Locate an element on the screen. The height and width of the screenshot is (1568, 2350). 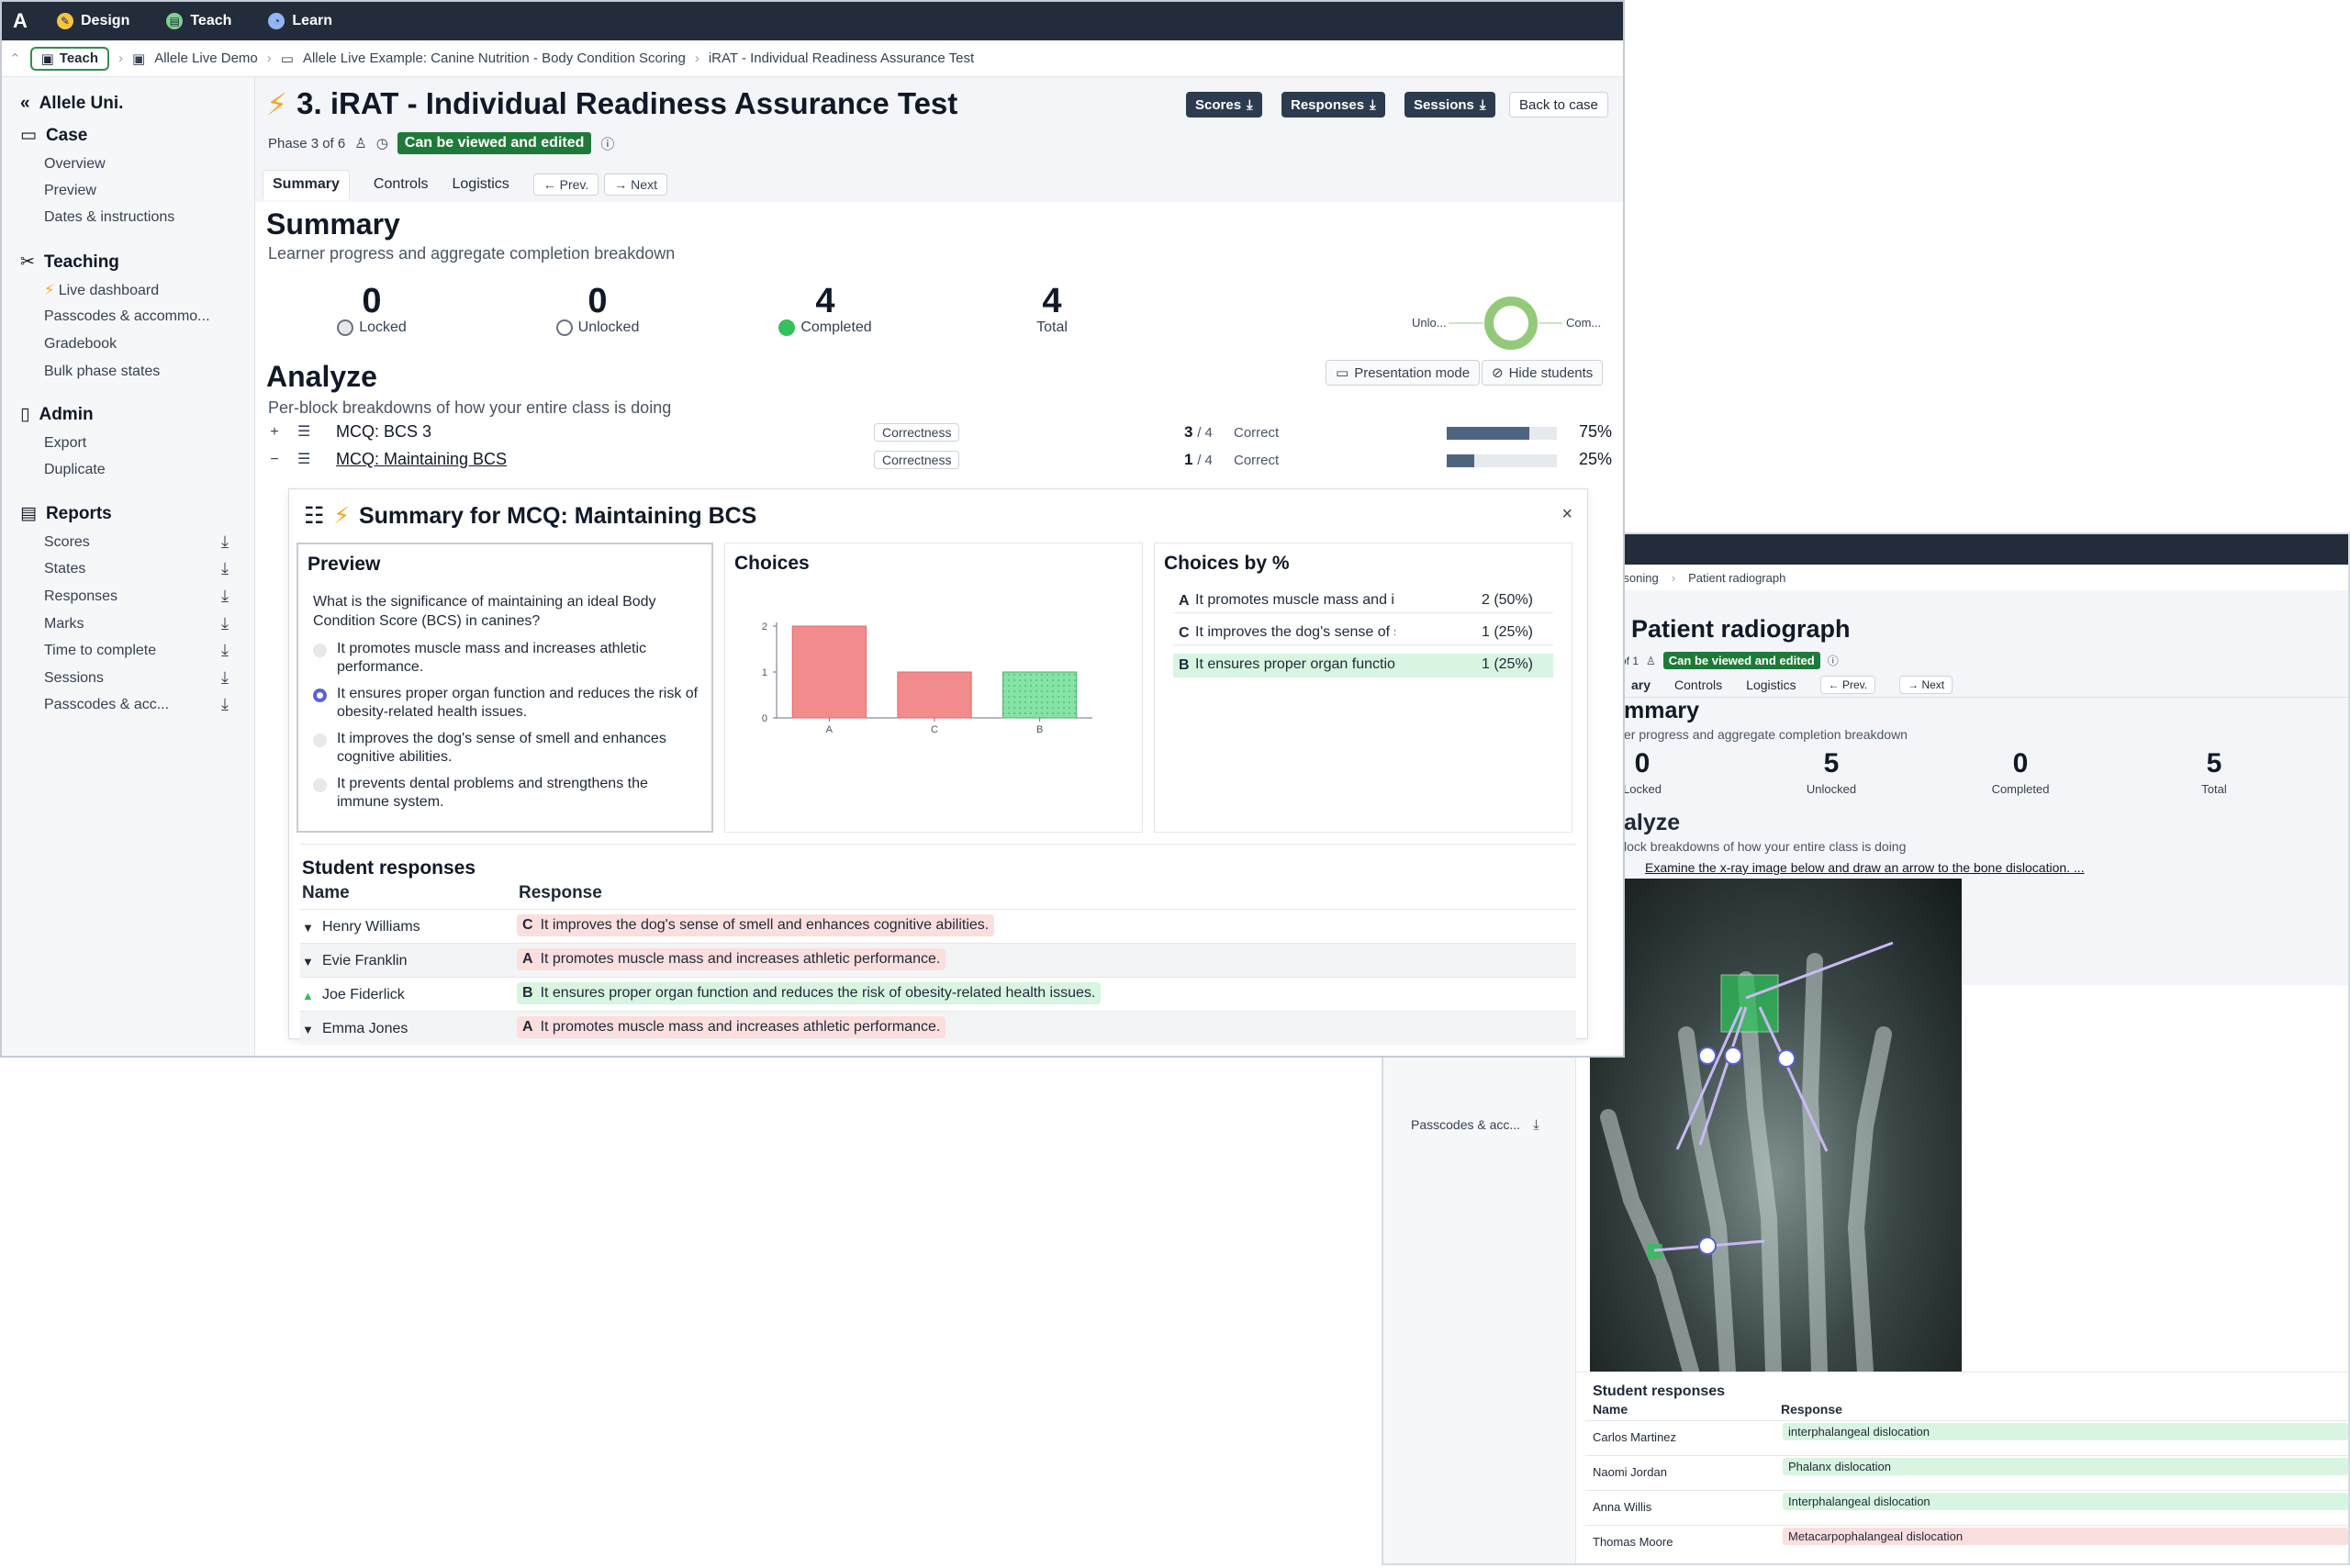
sidebar-item-scores: Scores is located at coordinates (67, 542).